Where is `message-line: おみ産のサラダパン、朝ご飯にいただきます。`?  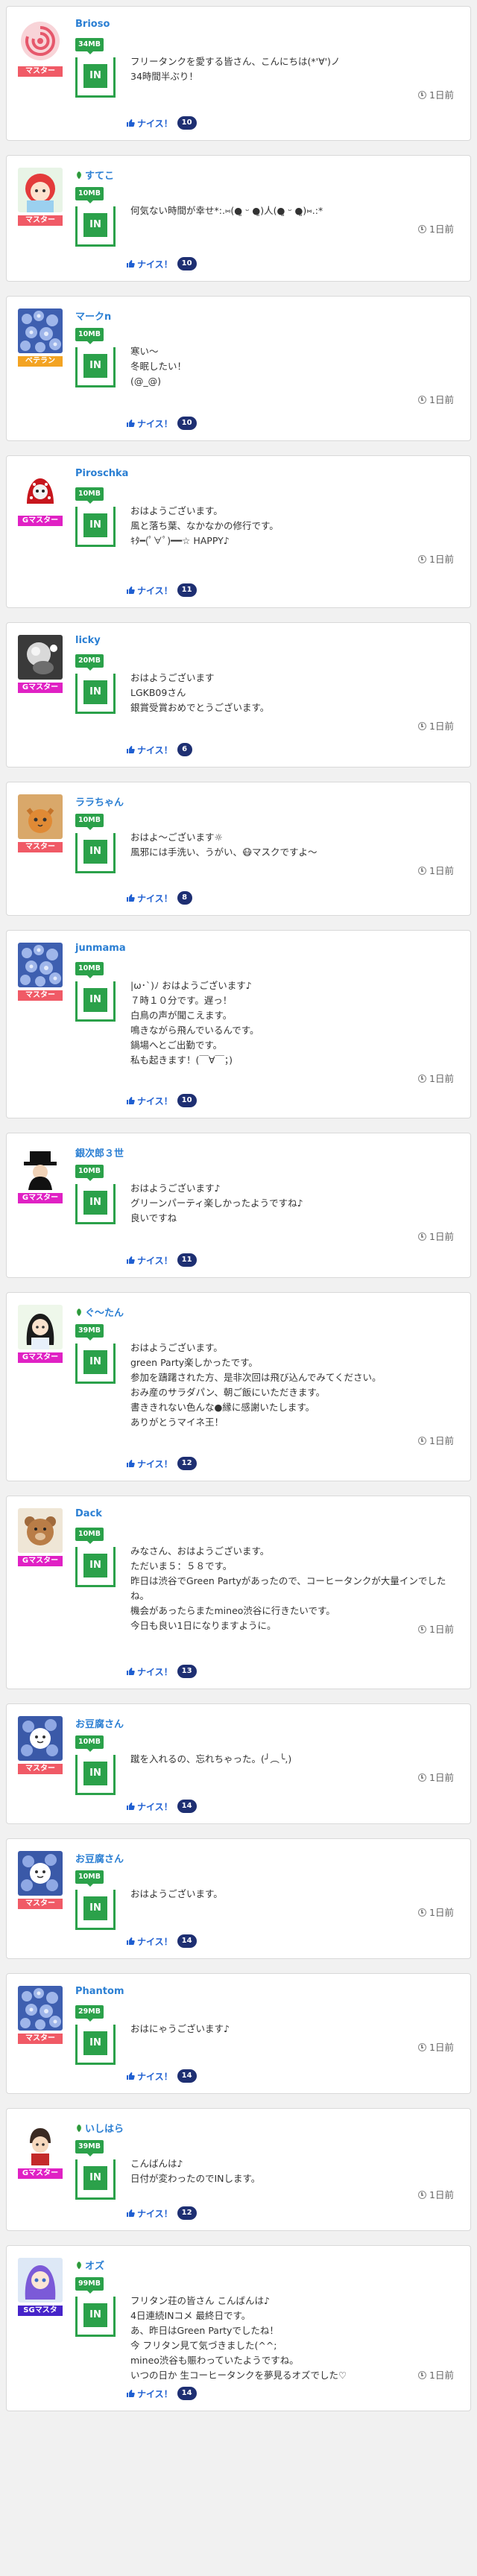 message-line: おみ産のサラダパン、朝ご飯にいただきます。 is located at coordinates (228, 1392).